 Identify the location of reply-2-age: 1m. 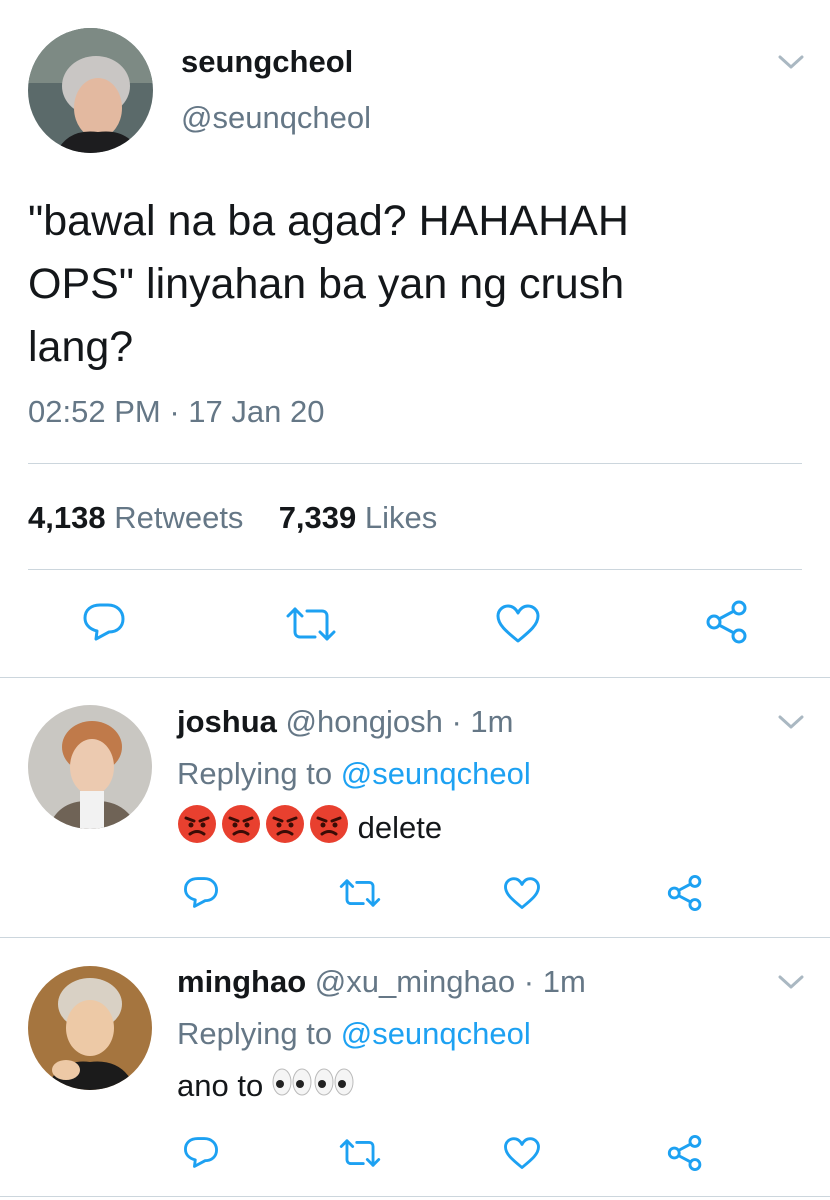
(564, 981).